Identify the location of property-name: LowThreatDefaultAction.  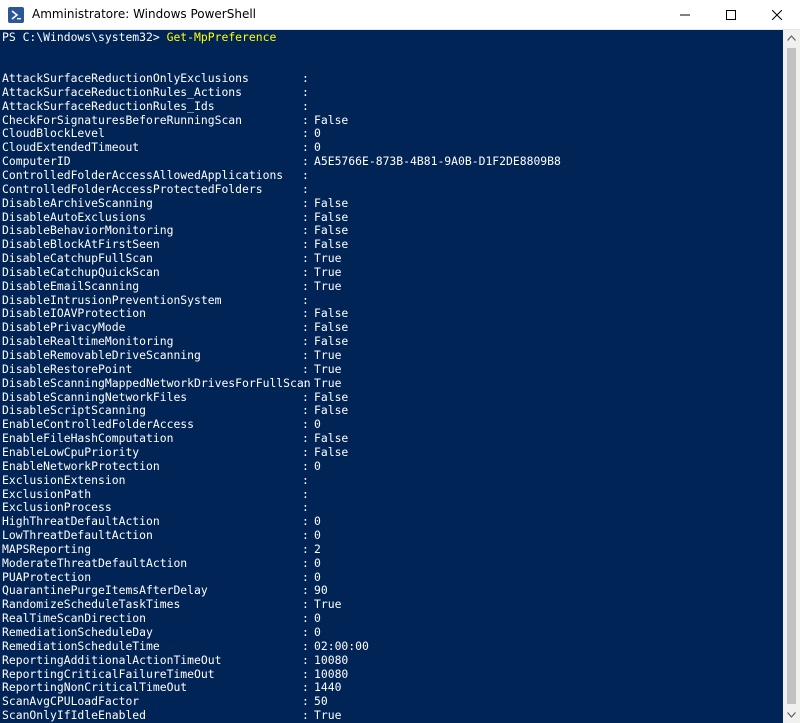
(77, 535).